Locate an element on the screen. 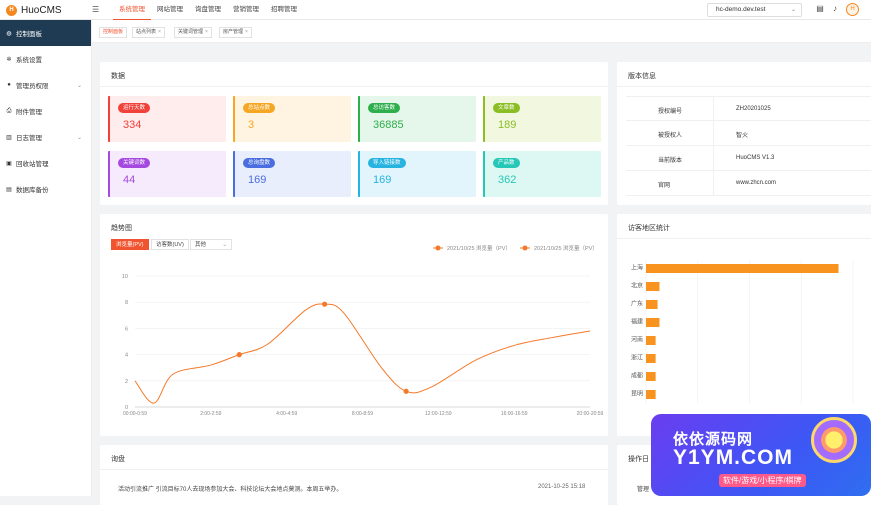  topnav-item: 网站管理 is located at coordinates (170, 10).